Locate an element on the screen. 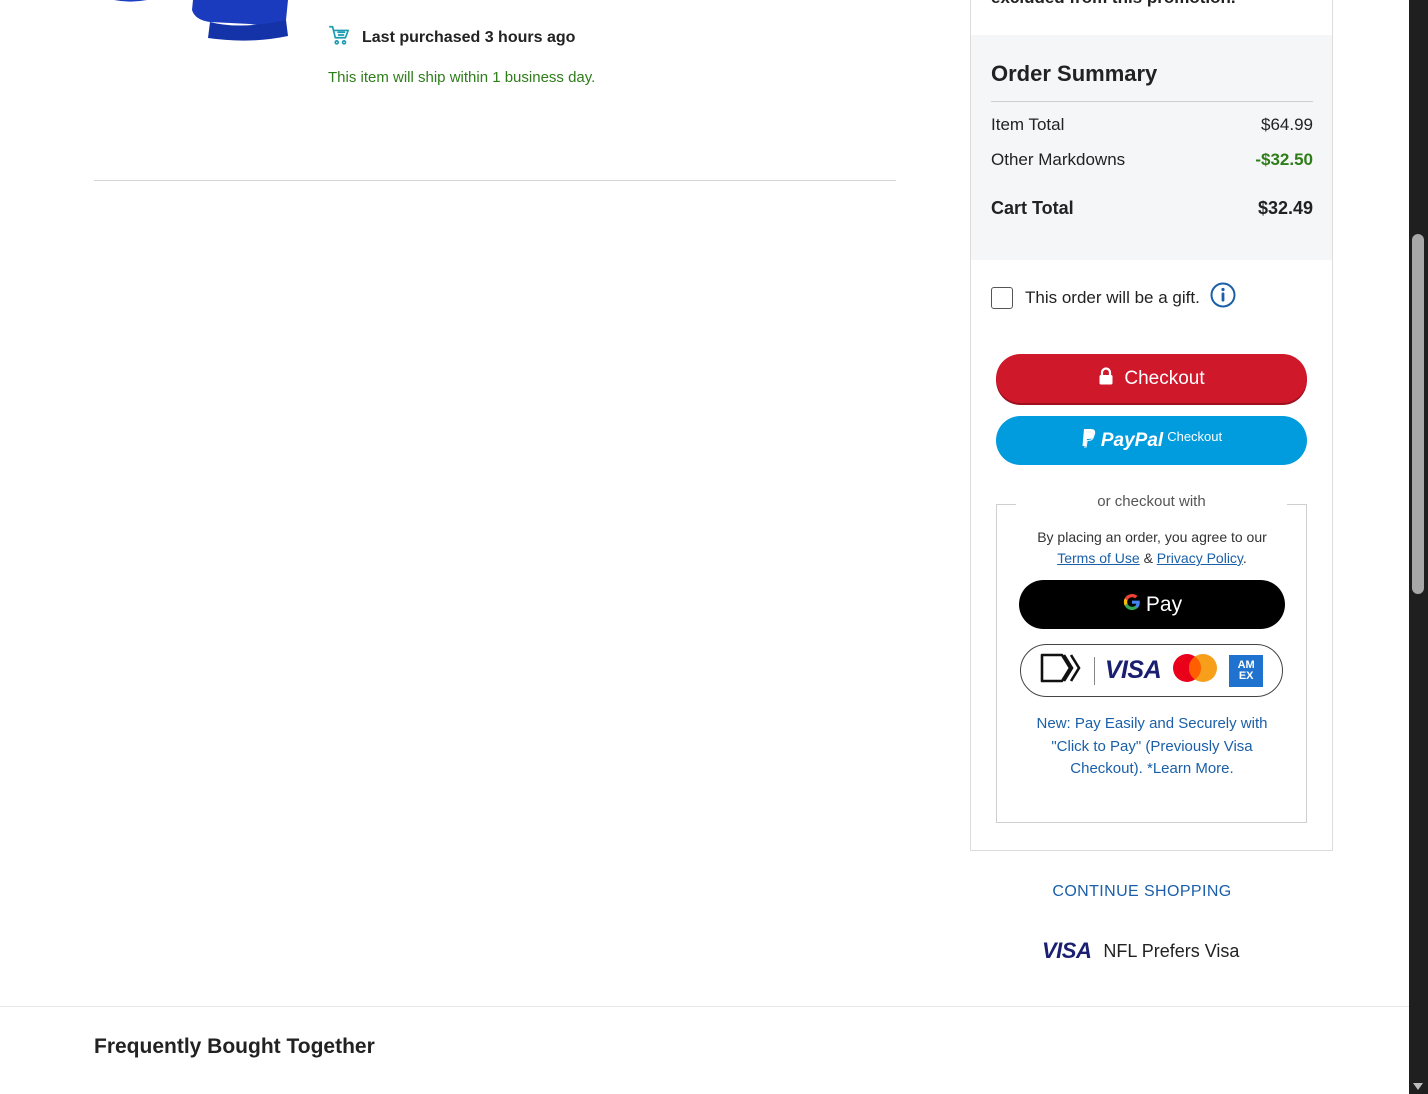  markdowns-row: Other Markdowns -$32.50 is located at coordinates (1152, 160).